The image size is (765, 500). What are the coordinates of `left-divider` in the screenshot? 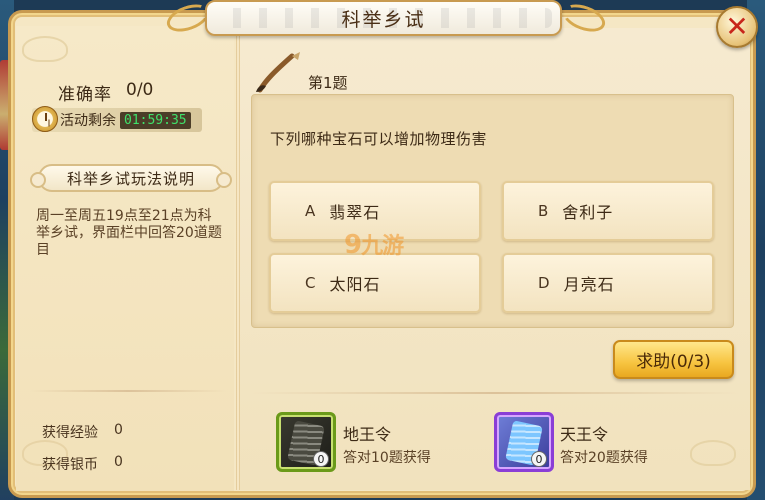 It's located at (128, 391).